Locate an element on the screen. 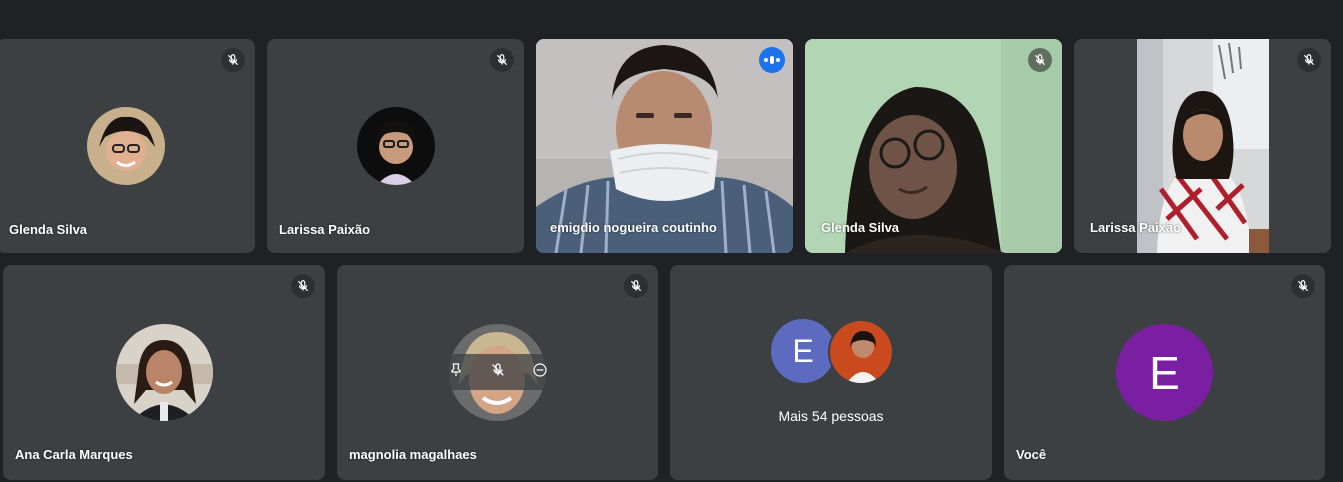  participant-hover-controls is located at coordinates (498, 372).